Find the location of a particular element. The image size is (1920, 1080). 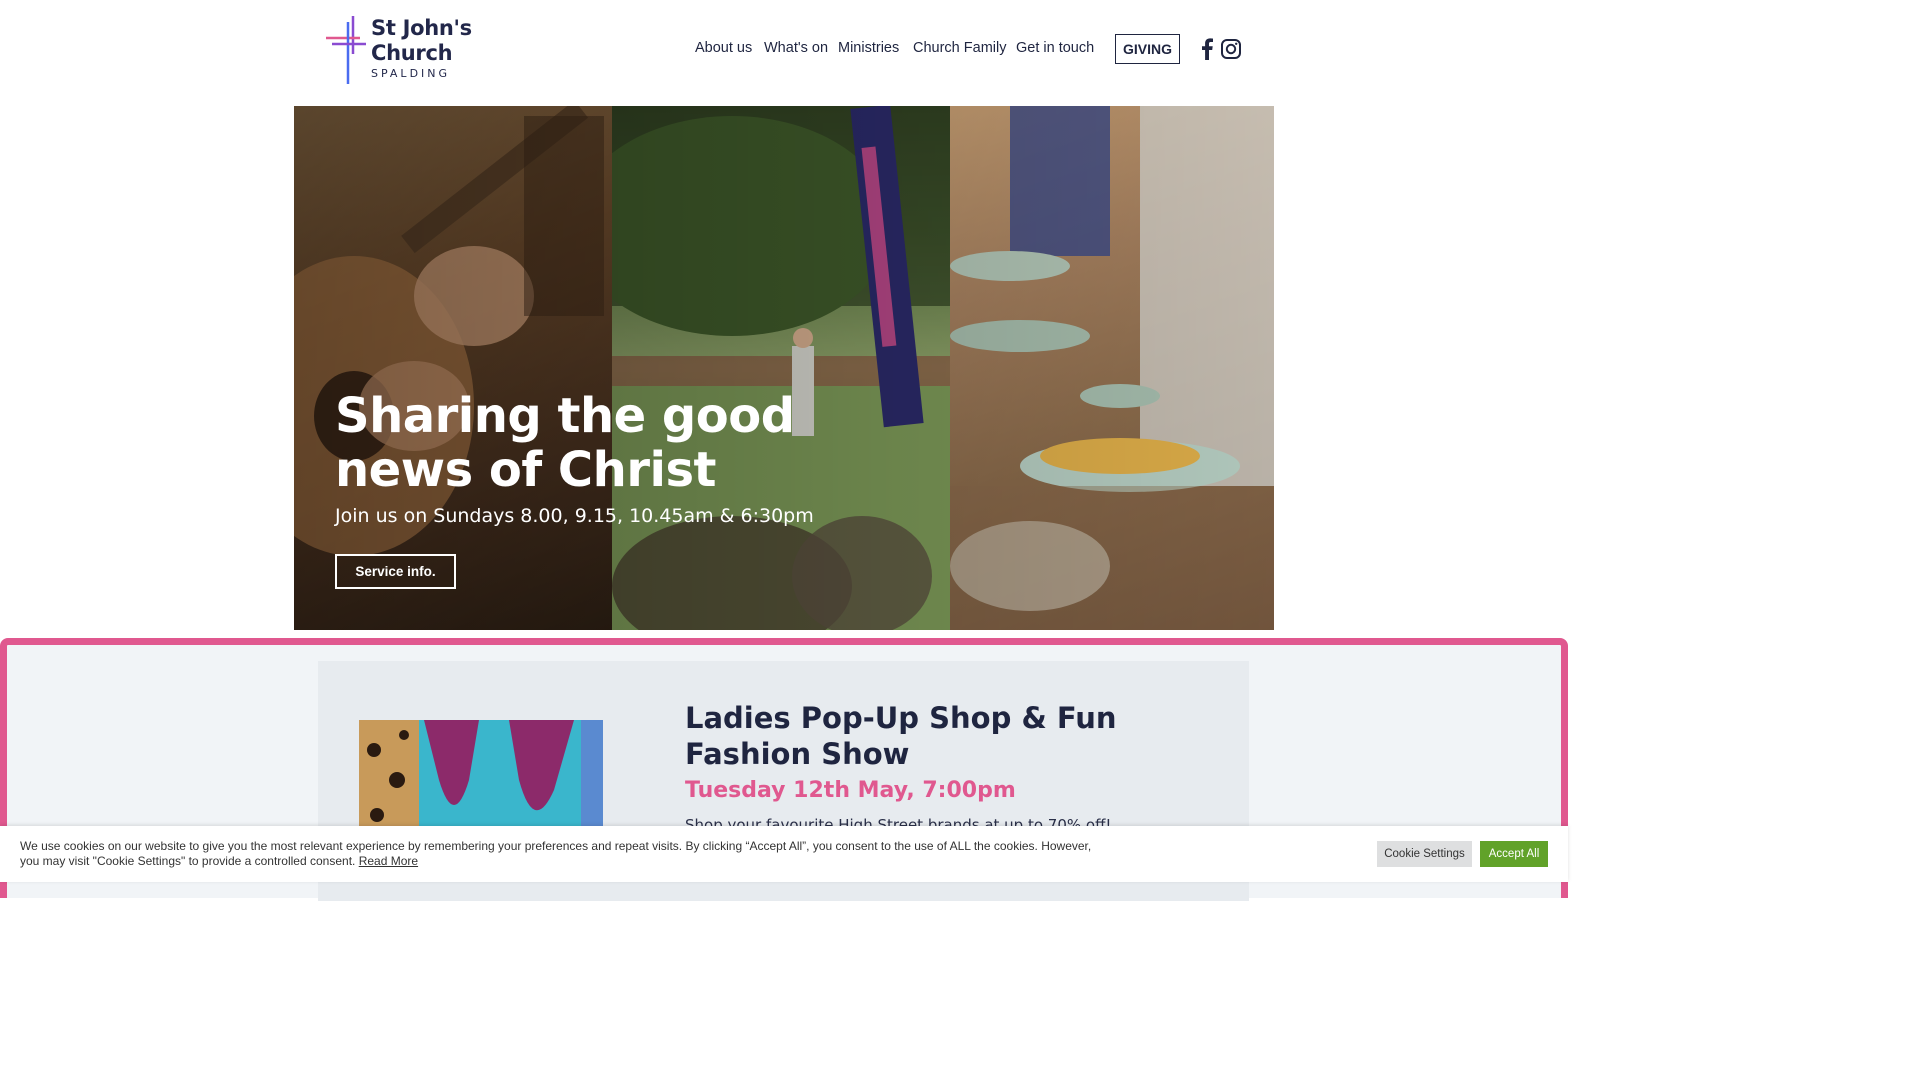

nav-about-us: About us is located at coordinates (723, 48).